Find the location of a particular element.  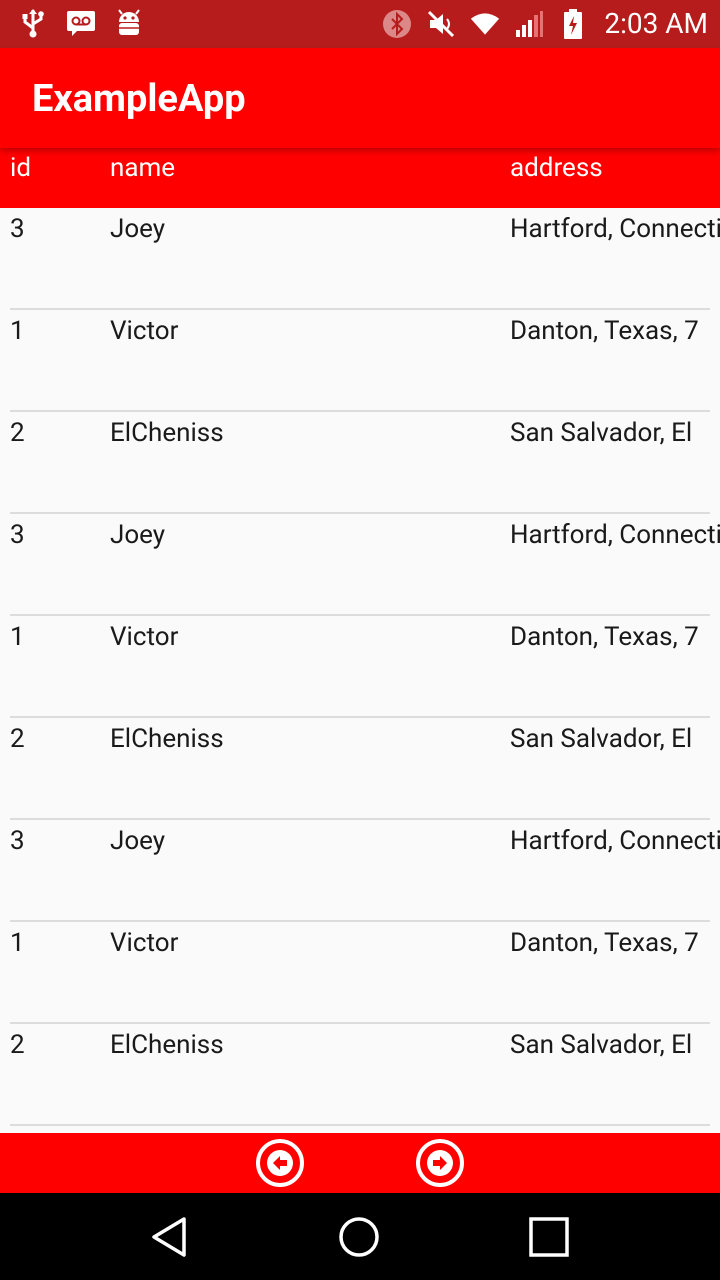

previous-page-button is located at coordinates (280, 1163).